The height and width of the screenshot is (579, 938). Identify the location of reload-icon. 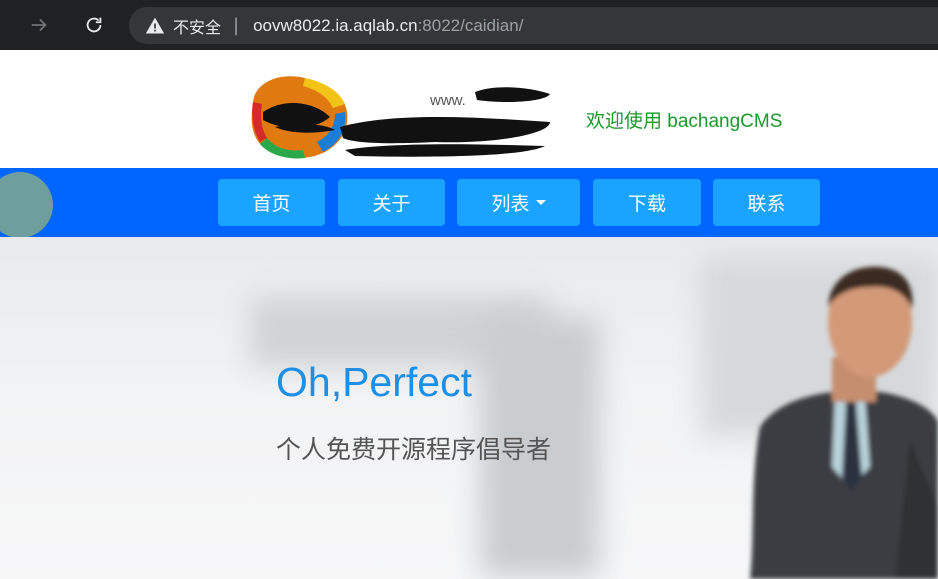
(94, 25).